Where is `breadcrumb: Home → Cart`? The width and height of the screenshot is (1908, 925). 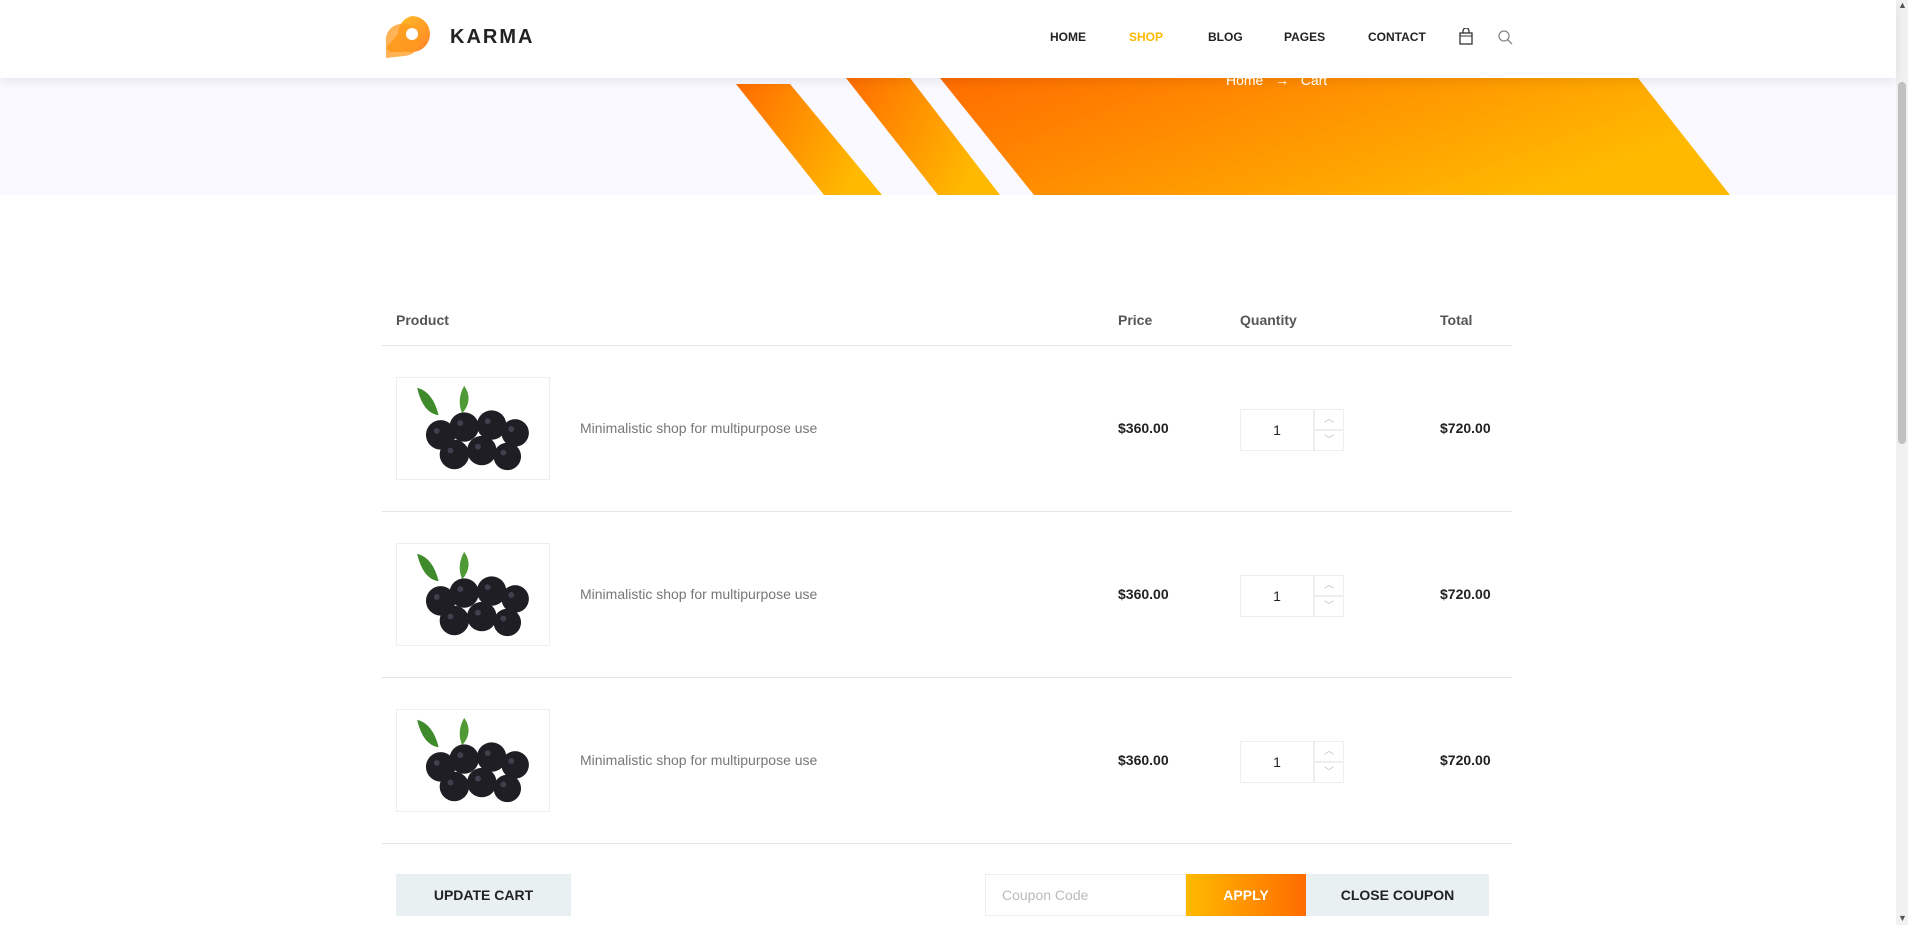 breadcrumb: Home → Cart is located at coordinates (1276, 80).